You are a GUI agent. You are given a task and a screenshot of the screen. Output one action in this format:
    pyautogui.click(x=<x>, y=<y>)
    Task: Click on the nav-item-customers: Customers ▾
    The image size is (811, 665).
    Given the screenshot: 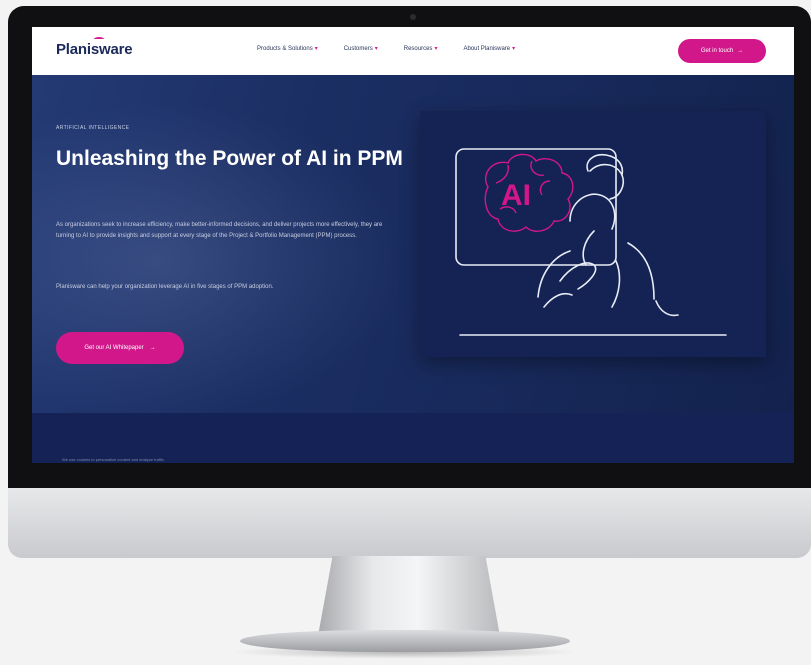 What is the action you would take?
    pyautogui.click(x=360, y=49)
    